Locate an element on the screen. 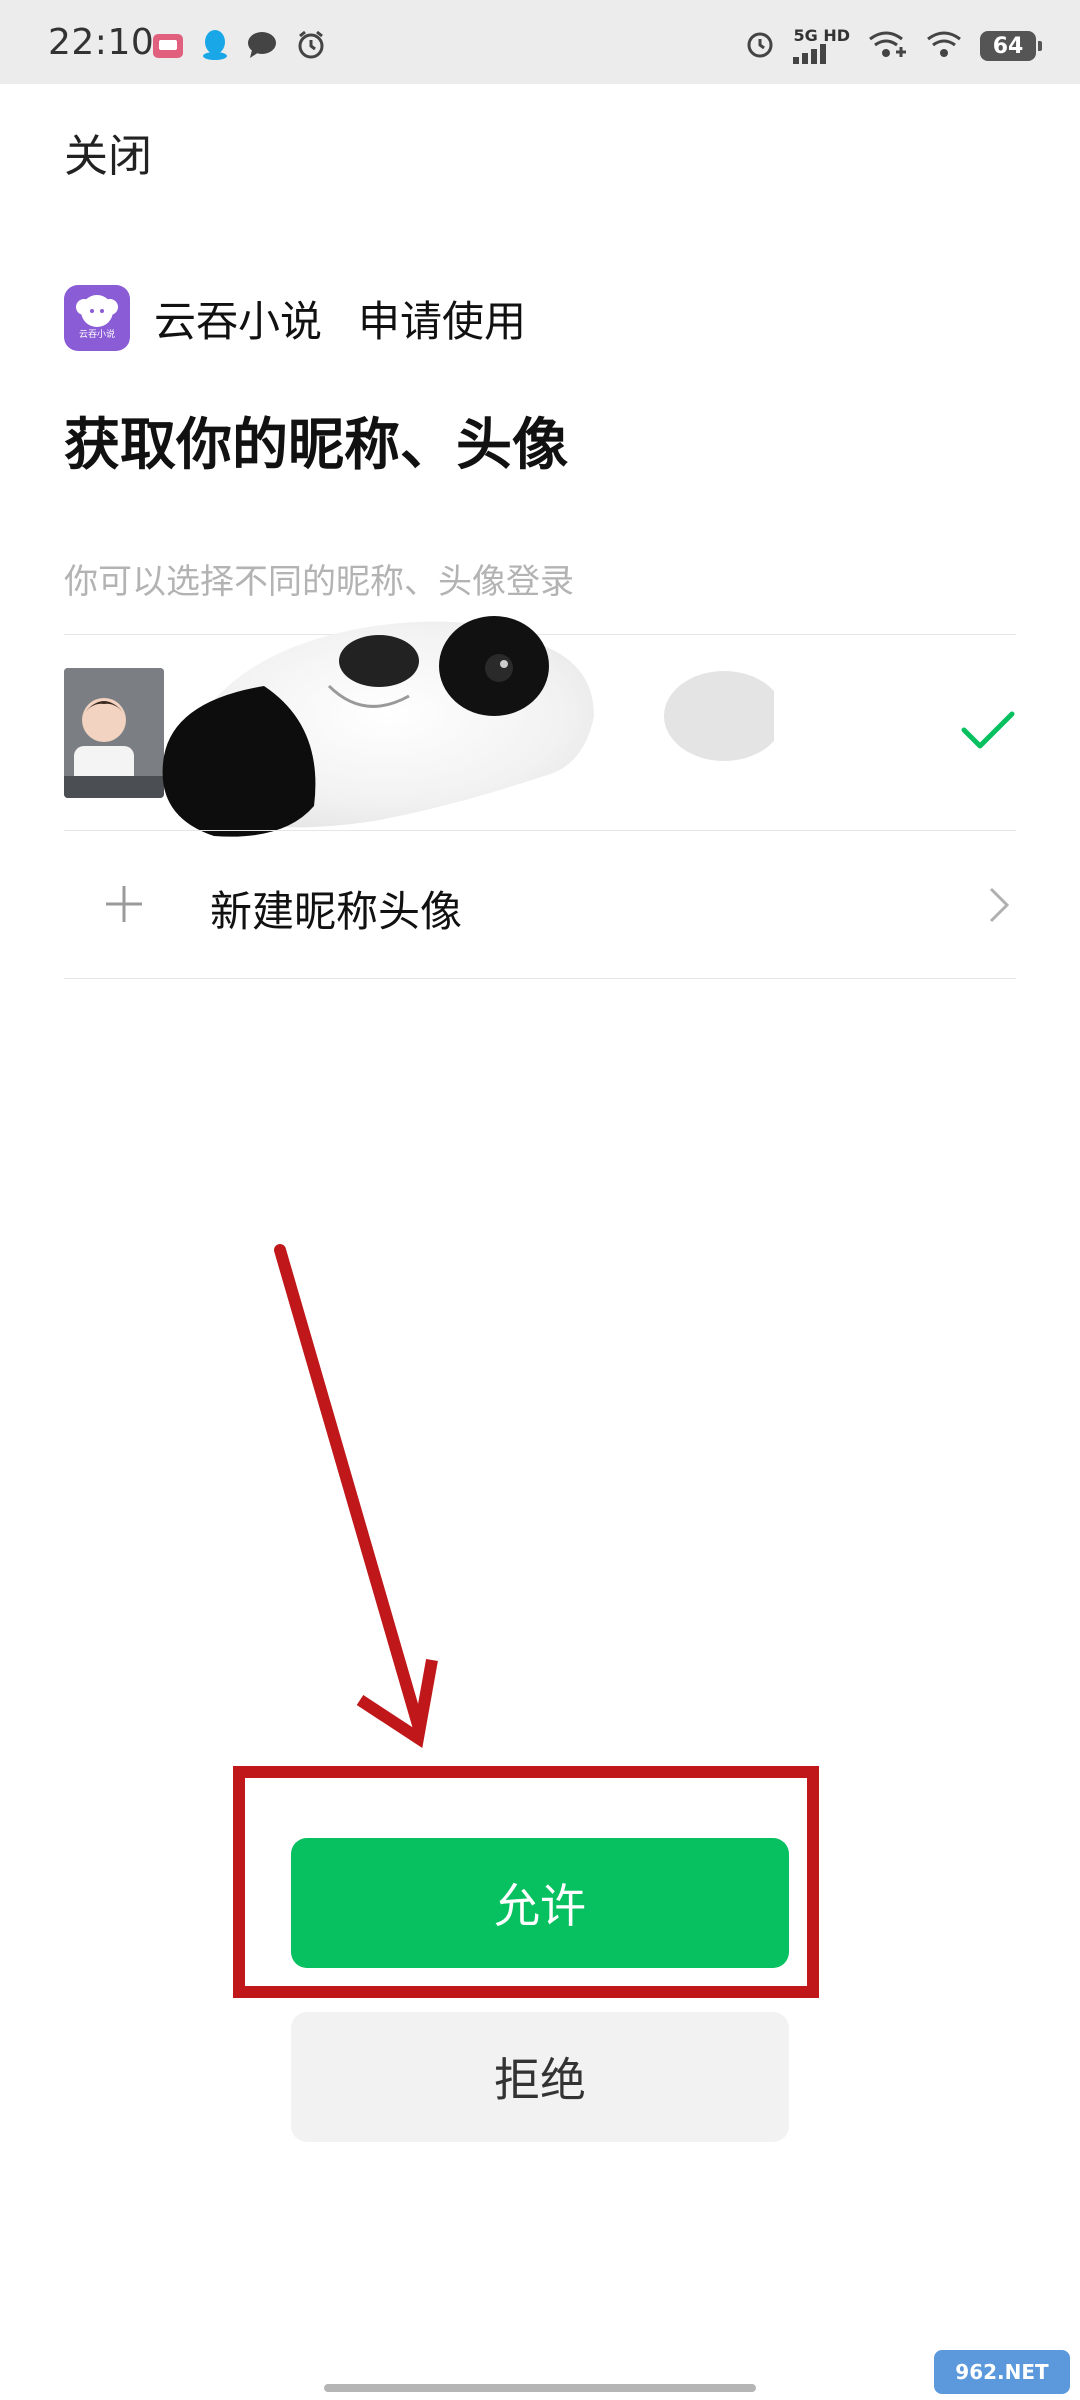 This screenshot has width=1080, height=2400. app-logo: 云吞小说 is located at coordinates (97, 318).